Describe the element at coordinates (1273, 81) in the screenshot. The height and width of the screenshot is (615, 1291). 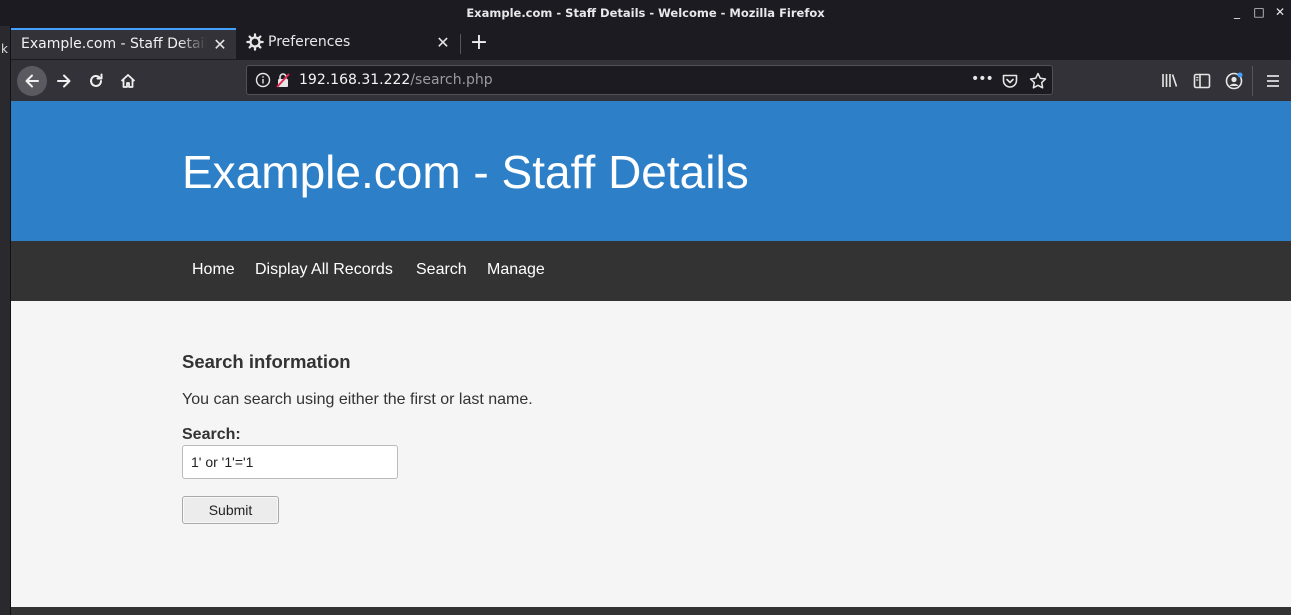
I see `hamburger-menu-icon` at that location.